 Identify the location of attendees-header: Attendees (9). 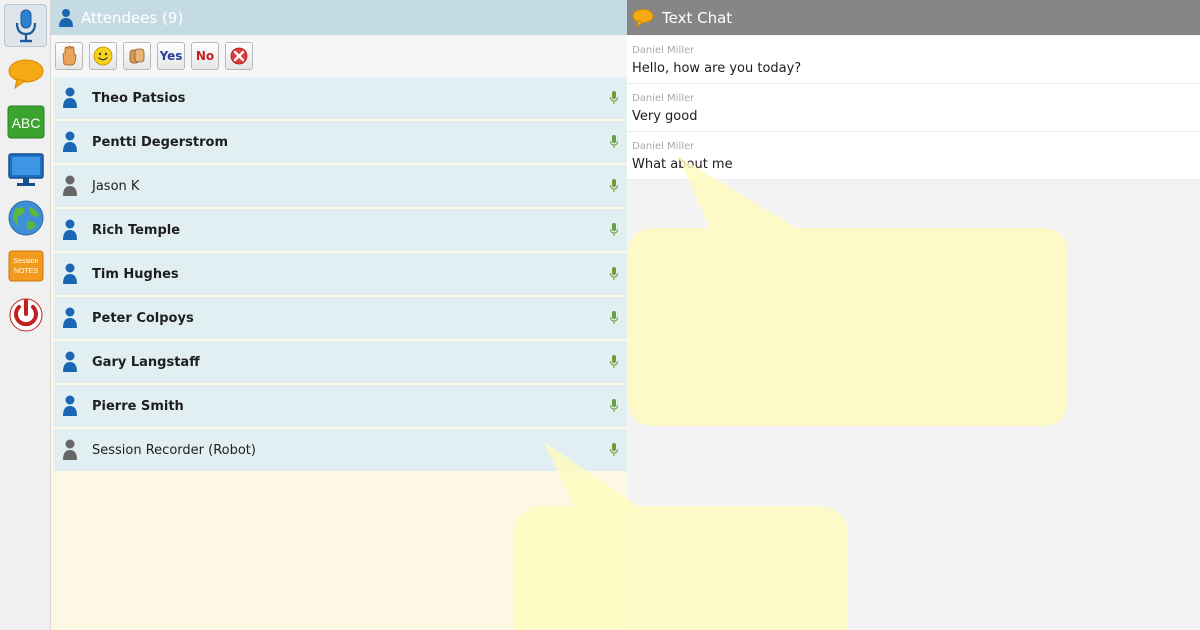
(339, 17).